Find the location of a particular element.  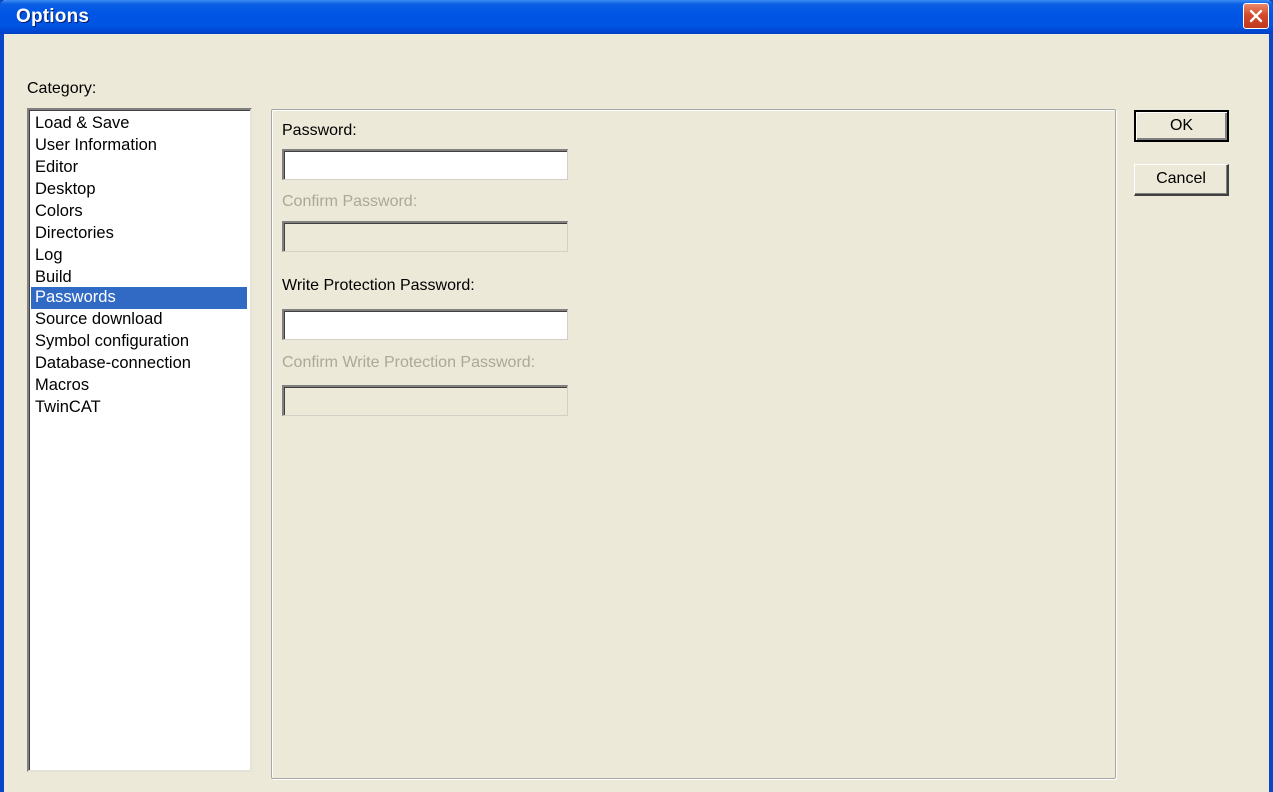

category-item-desktop: Desktop is located at coordinates (139, 190).